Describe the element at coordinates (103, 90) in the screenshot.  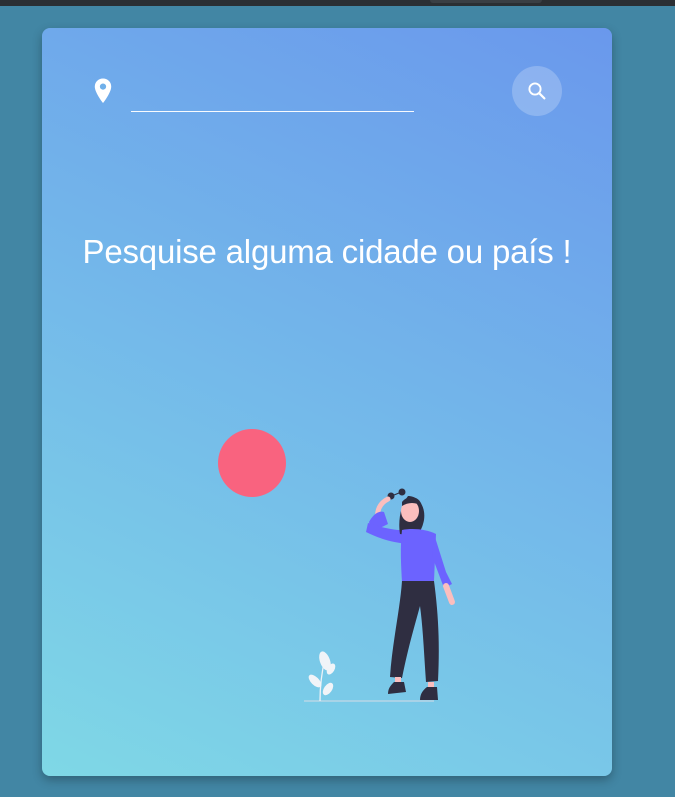
I see `map-pin-icon` at that location.